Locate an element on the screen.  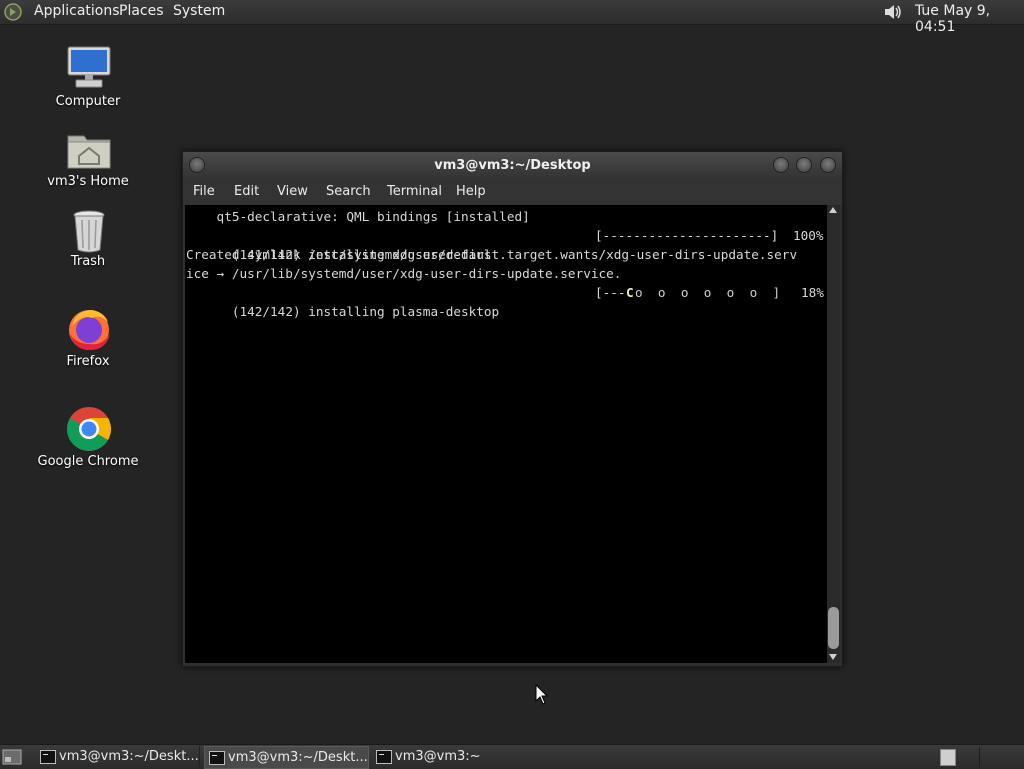
taskbar-item: vm3@vm3:~ is located at coordinates (453, 756).